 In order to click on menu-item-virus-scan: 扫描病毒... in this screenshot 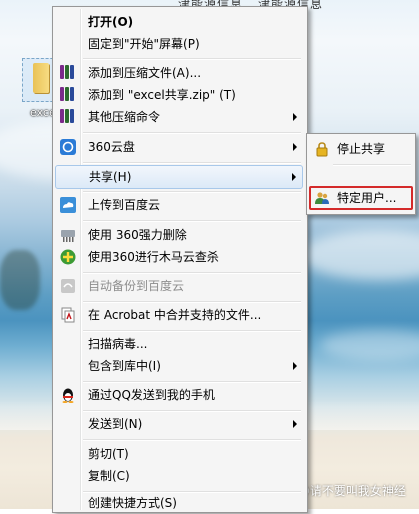, I will do `click(179, 344)`.